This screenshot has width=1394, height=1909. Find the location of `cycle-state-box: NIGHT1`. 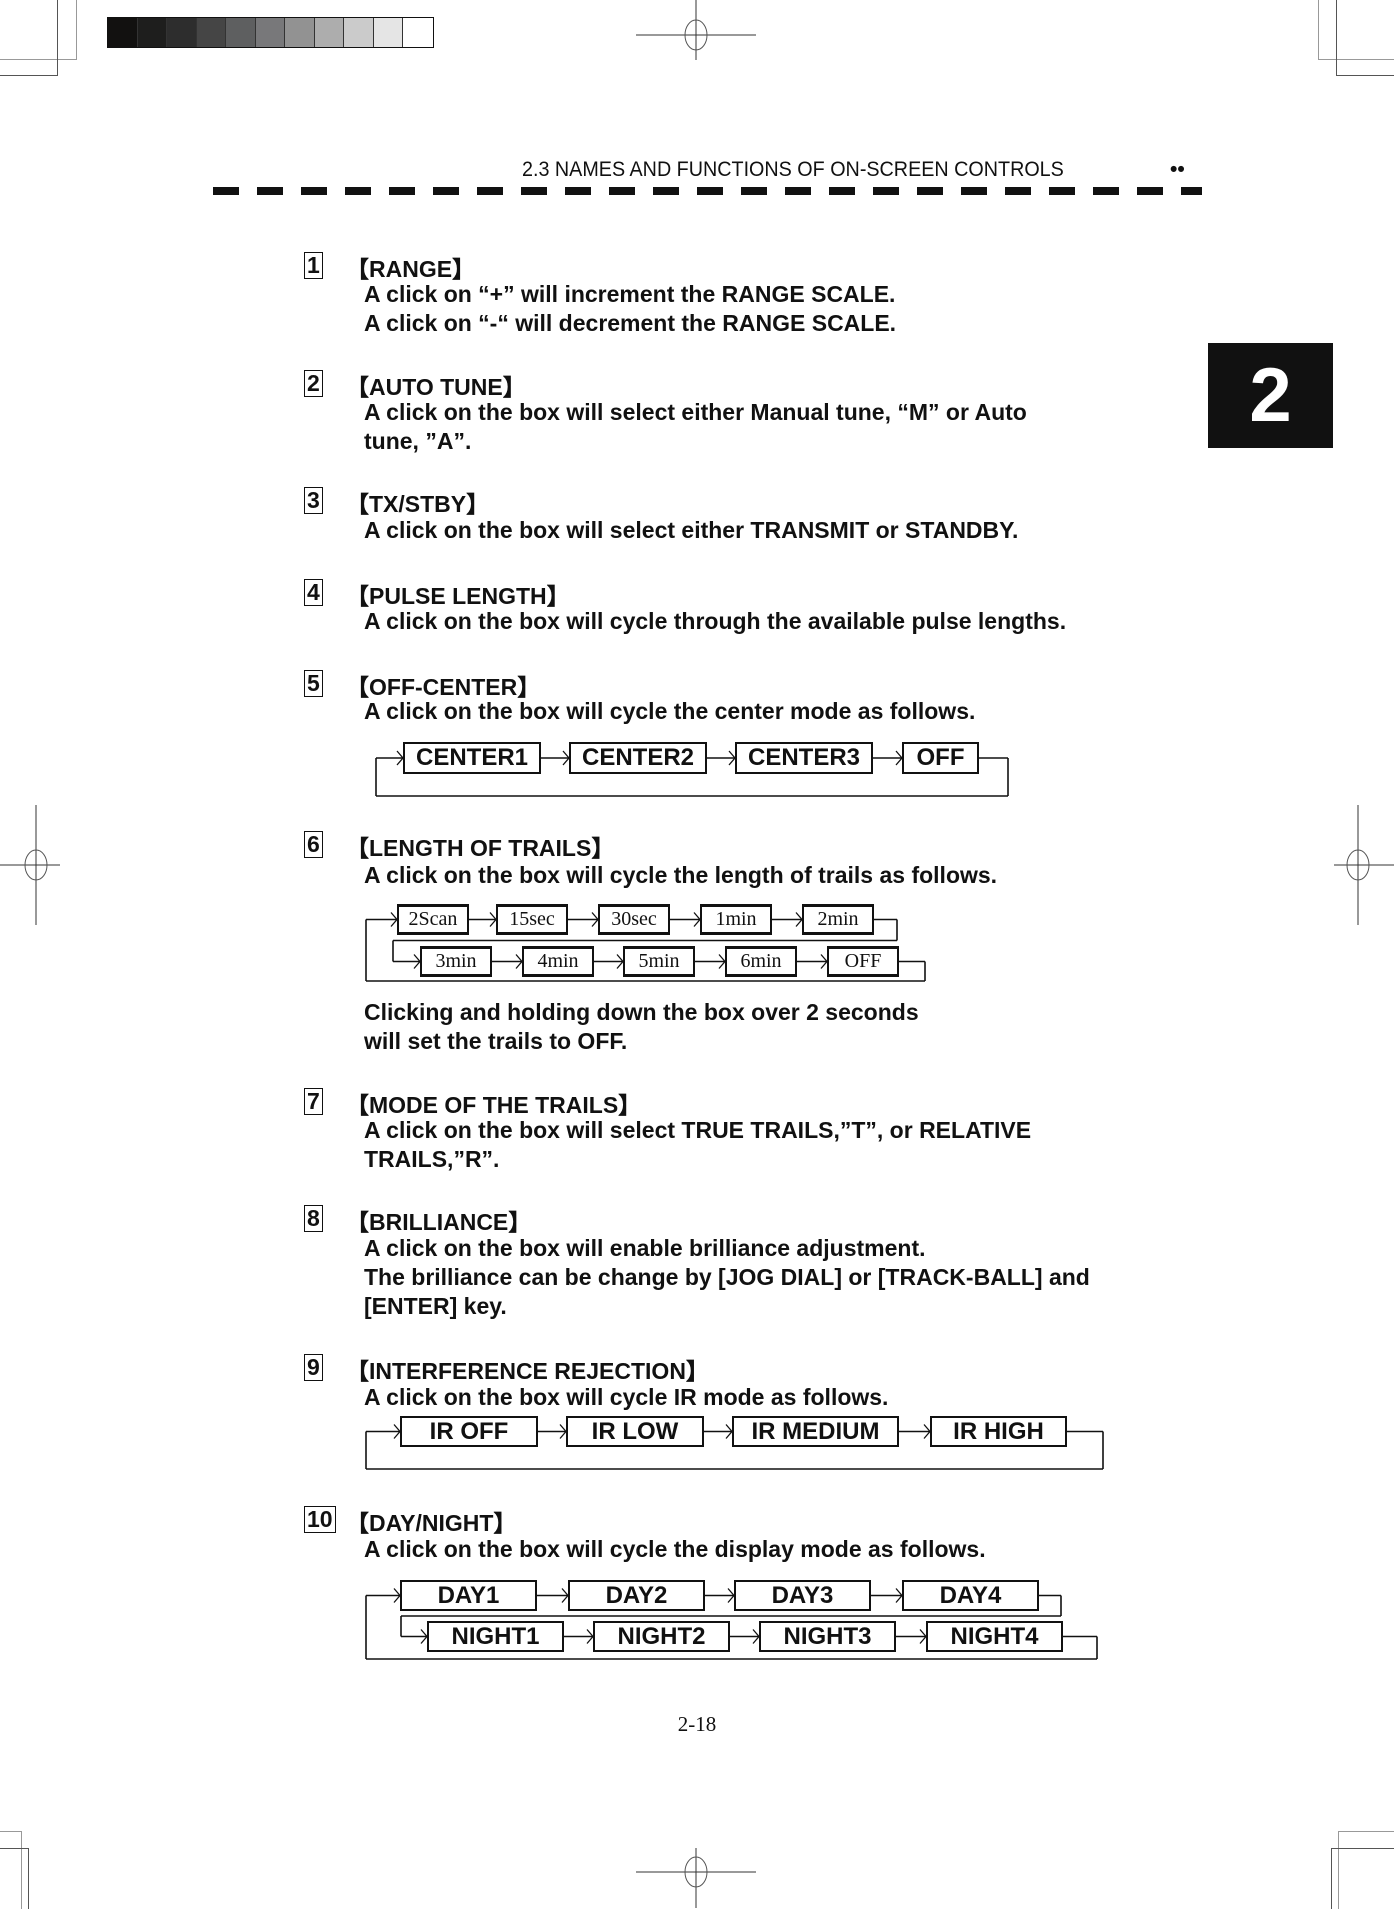

cycle-state-box: NIGHT1 is located at coordinates (495, 1636).